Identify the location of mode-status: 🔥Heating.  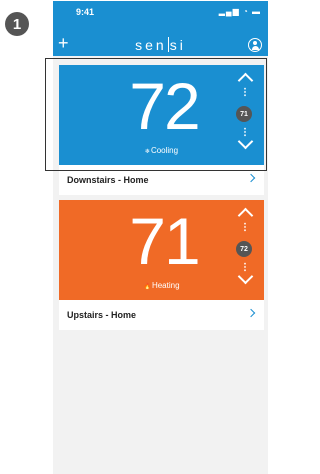
(161, 285).